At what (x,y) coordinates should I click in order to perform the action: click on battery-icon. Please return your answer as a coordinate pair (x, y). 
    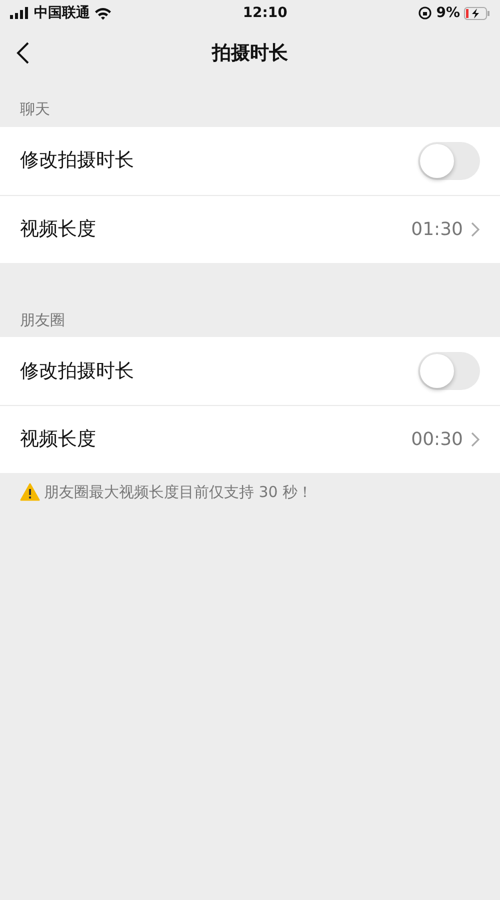
    Looking at the image, I should click on (477, 13).